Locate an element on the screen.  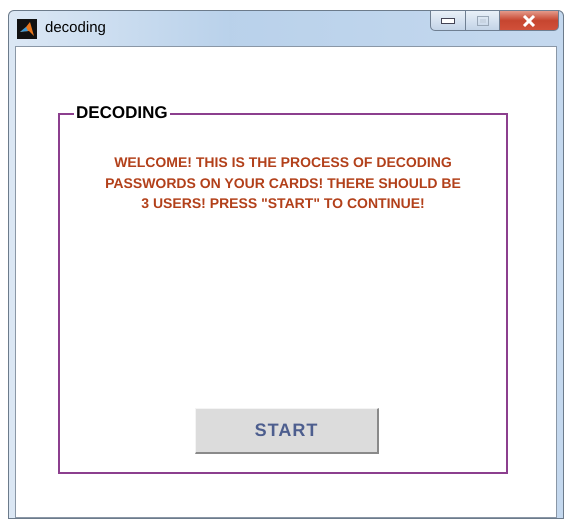
start-button: START is located at coordinates (287, 431).